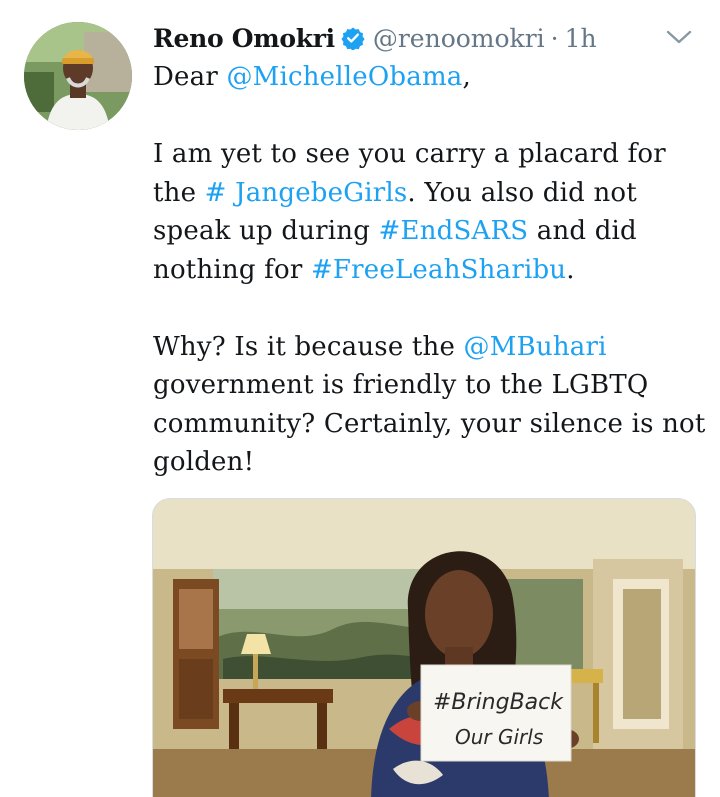 The height and width of the screenshot is (797, 720). Describe the element at coordinates (353, 38) in the screenshot. I see `verified-badge-icon` at that location.